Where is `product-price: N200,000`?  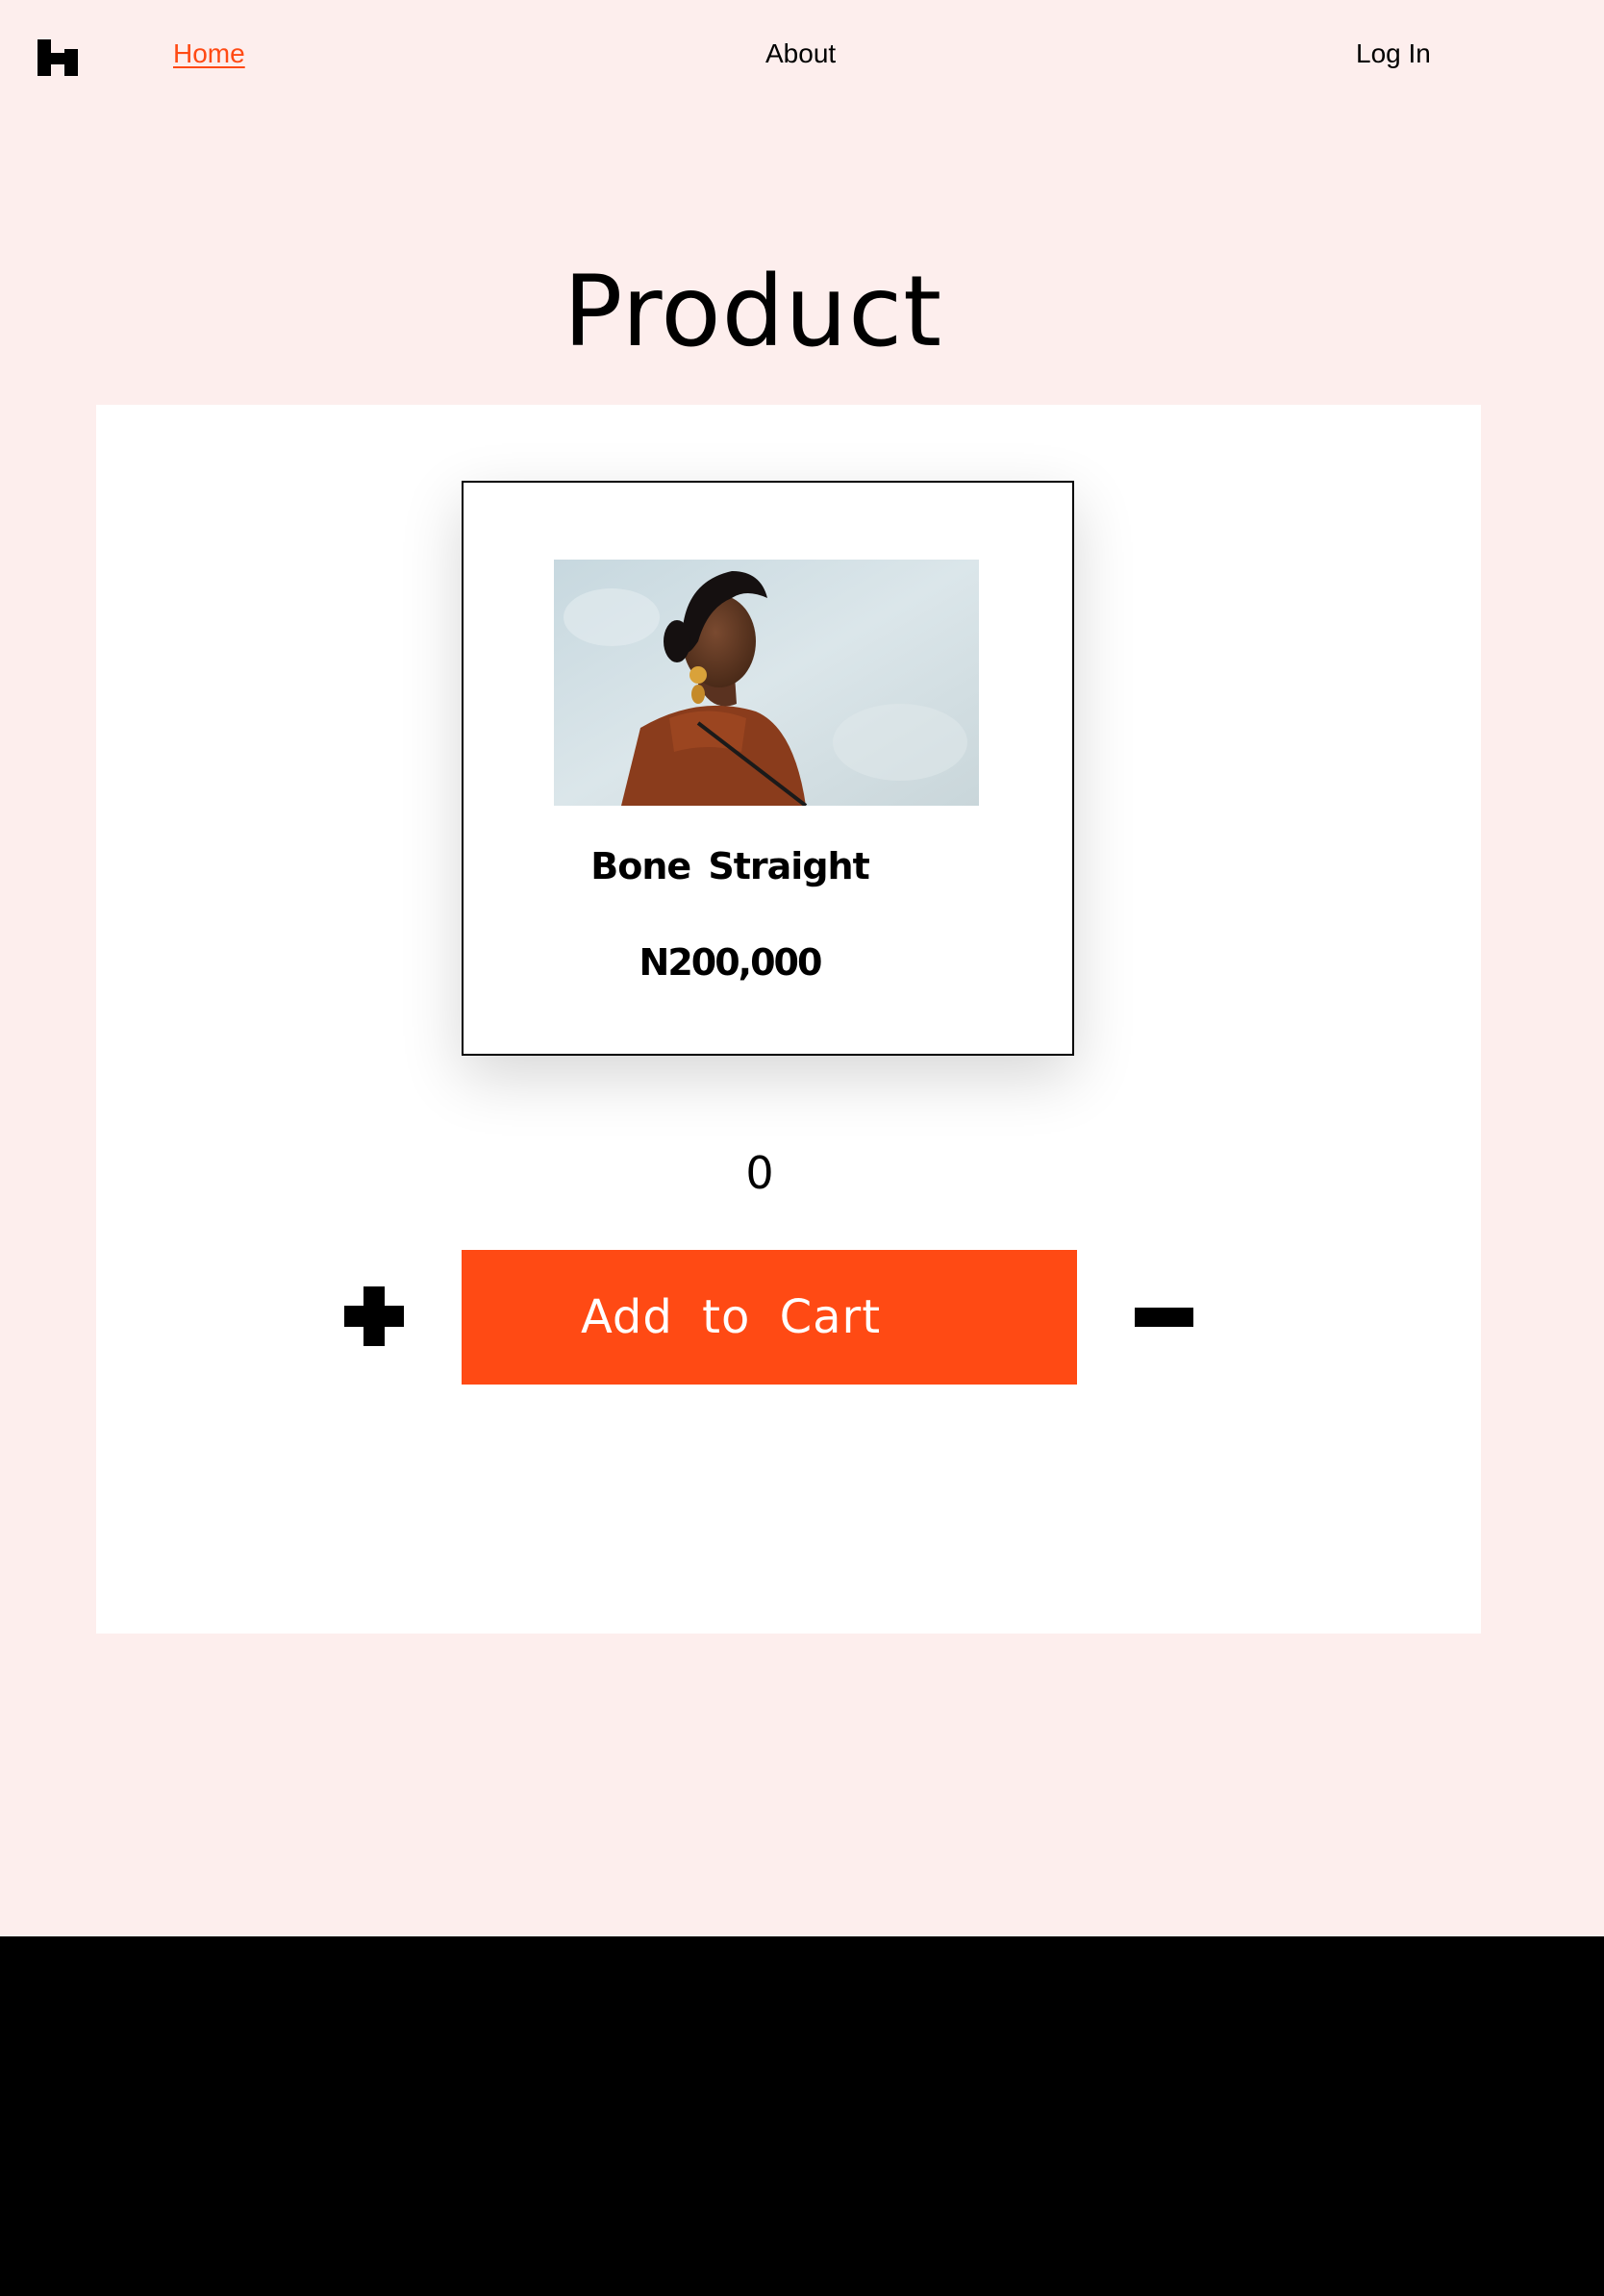
product-price: N200,000 is located at coordinates (731, 962).